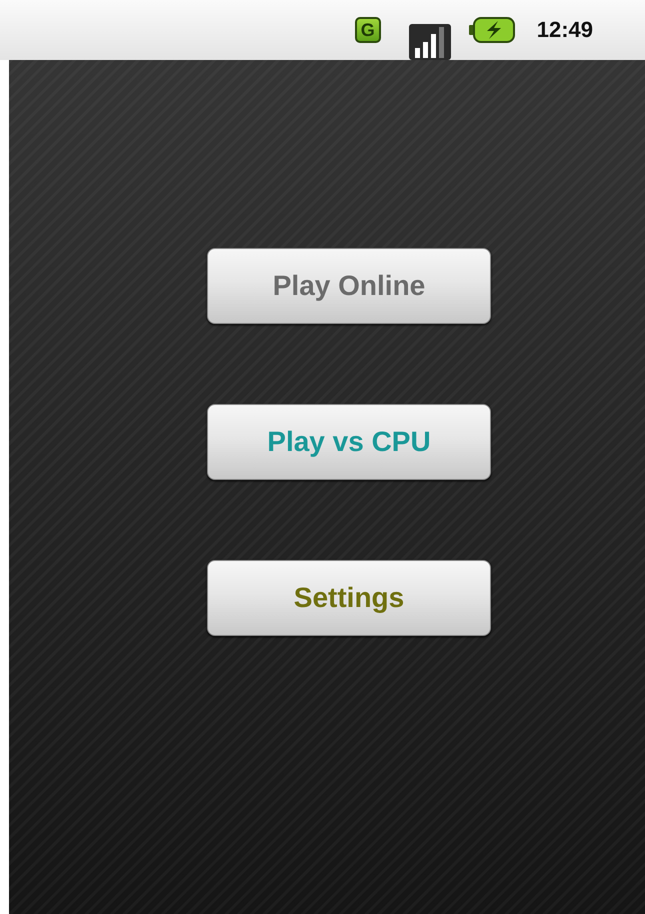 The height and width of the screenshot is (914, 645). I want to click on menu-button: Settings, so click(349, 598).